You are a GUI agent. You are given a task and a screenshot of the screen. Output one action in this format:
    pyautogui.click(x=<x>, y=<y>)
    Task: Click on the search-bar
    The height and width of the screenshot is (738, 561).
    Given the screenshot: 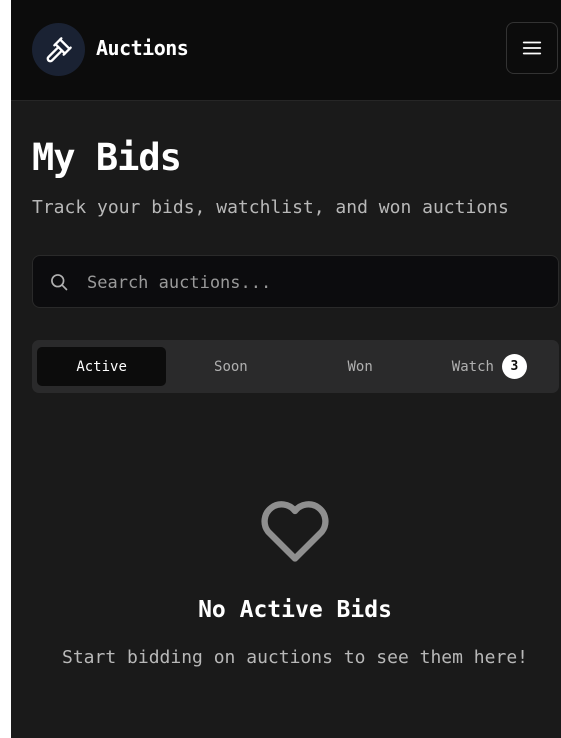 What is the action you would take?
    pyautogui.click(x=295, y=282)
    